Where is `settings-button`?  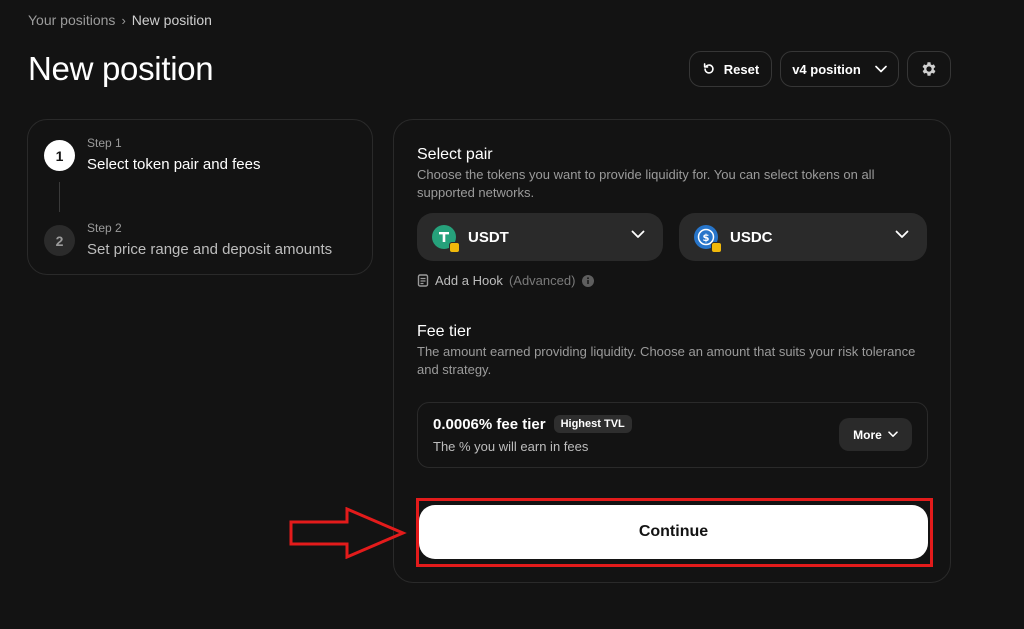
settings-button is located at coordinates (929, 69).